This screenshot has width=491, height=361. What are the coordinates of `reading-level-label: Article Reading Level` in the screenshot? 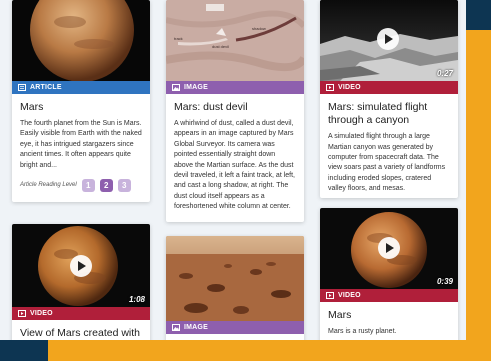 It's located at (48, 185).